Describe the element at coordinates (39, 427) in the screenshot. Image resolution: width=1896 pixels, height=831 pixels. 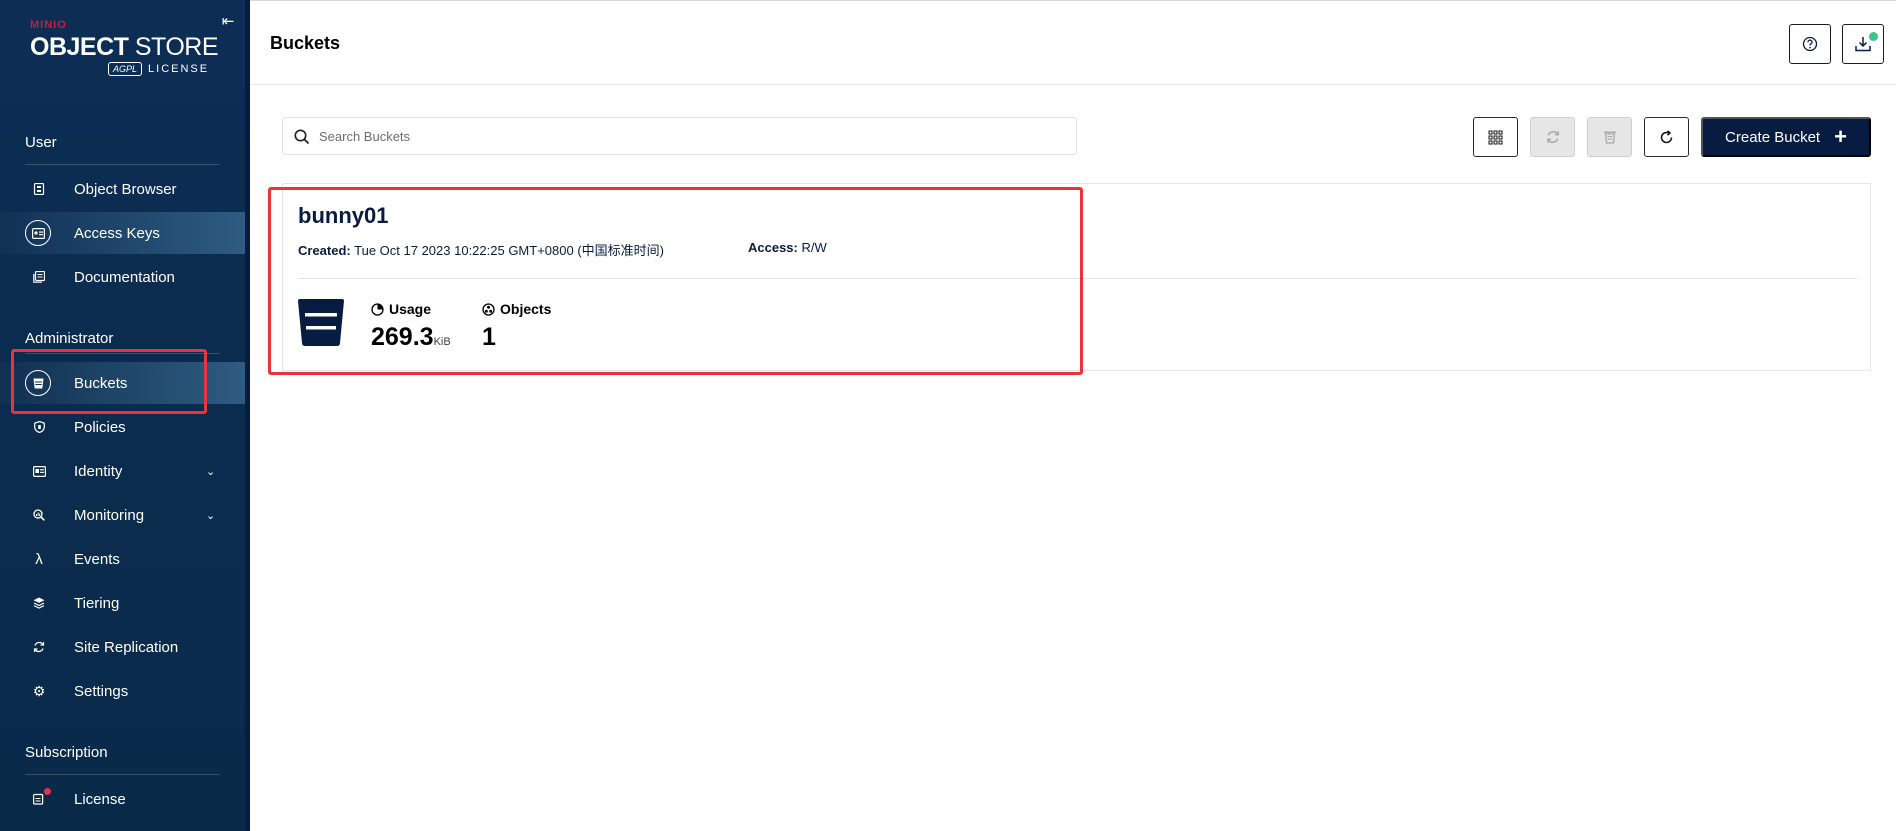
I see `shield-icon` at that location.